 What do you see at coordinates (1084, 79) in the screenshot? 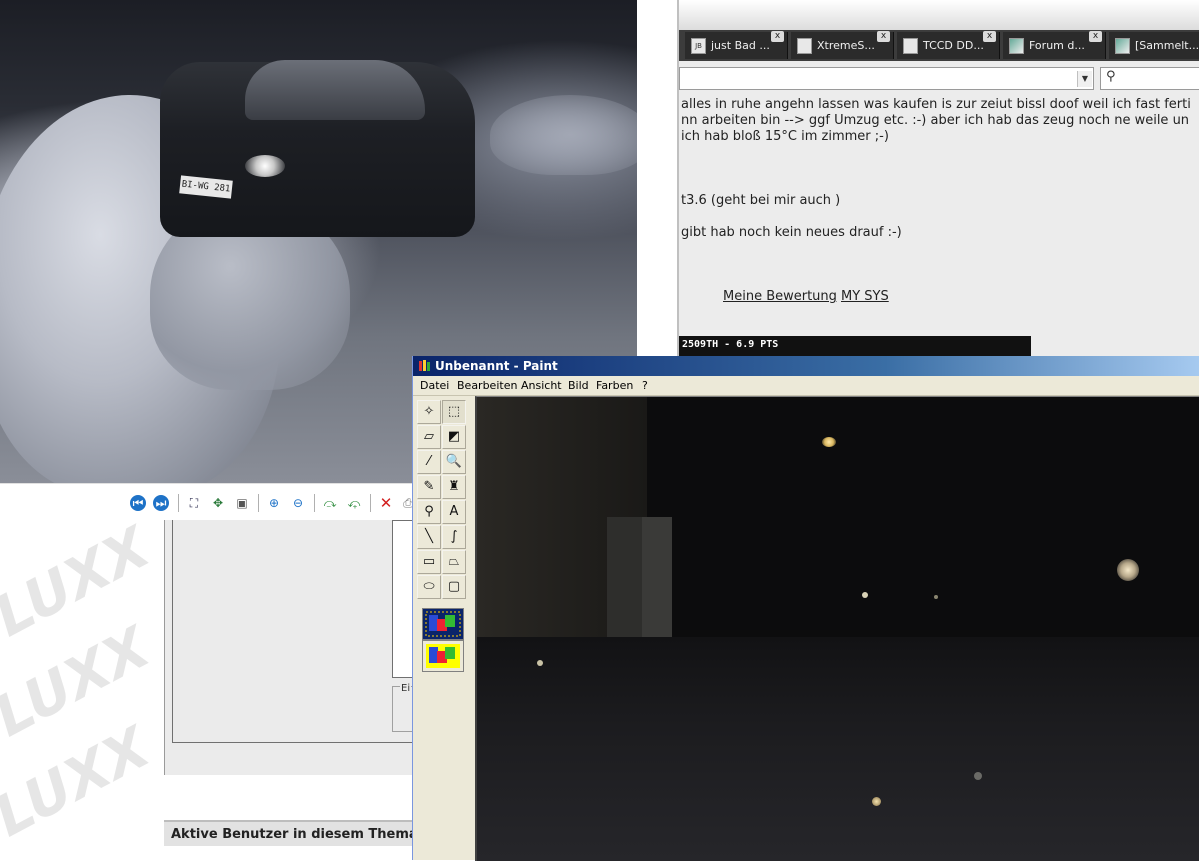
I see `chevron-down-icon: ▼` at bounding box center [1084, 79].